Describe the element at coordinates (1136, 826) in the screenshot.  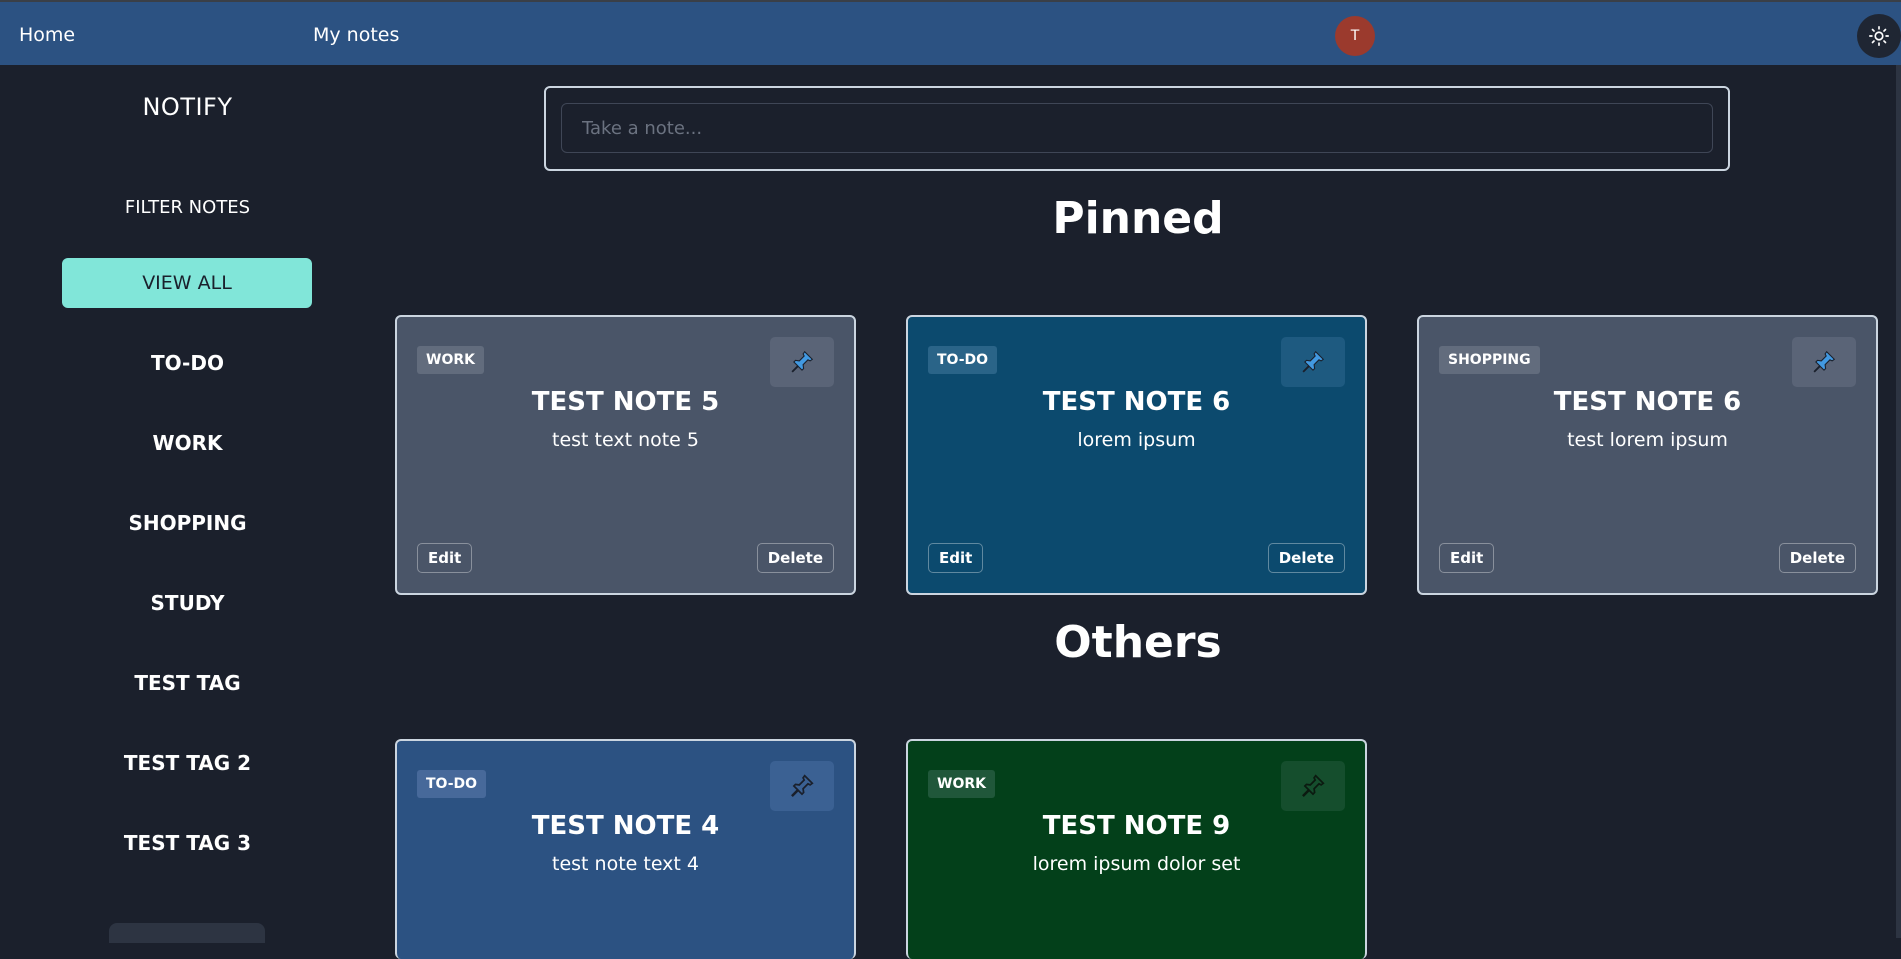
I see `note-title: TEST NOTE 9` at that location.